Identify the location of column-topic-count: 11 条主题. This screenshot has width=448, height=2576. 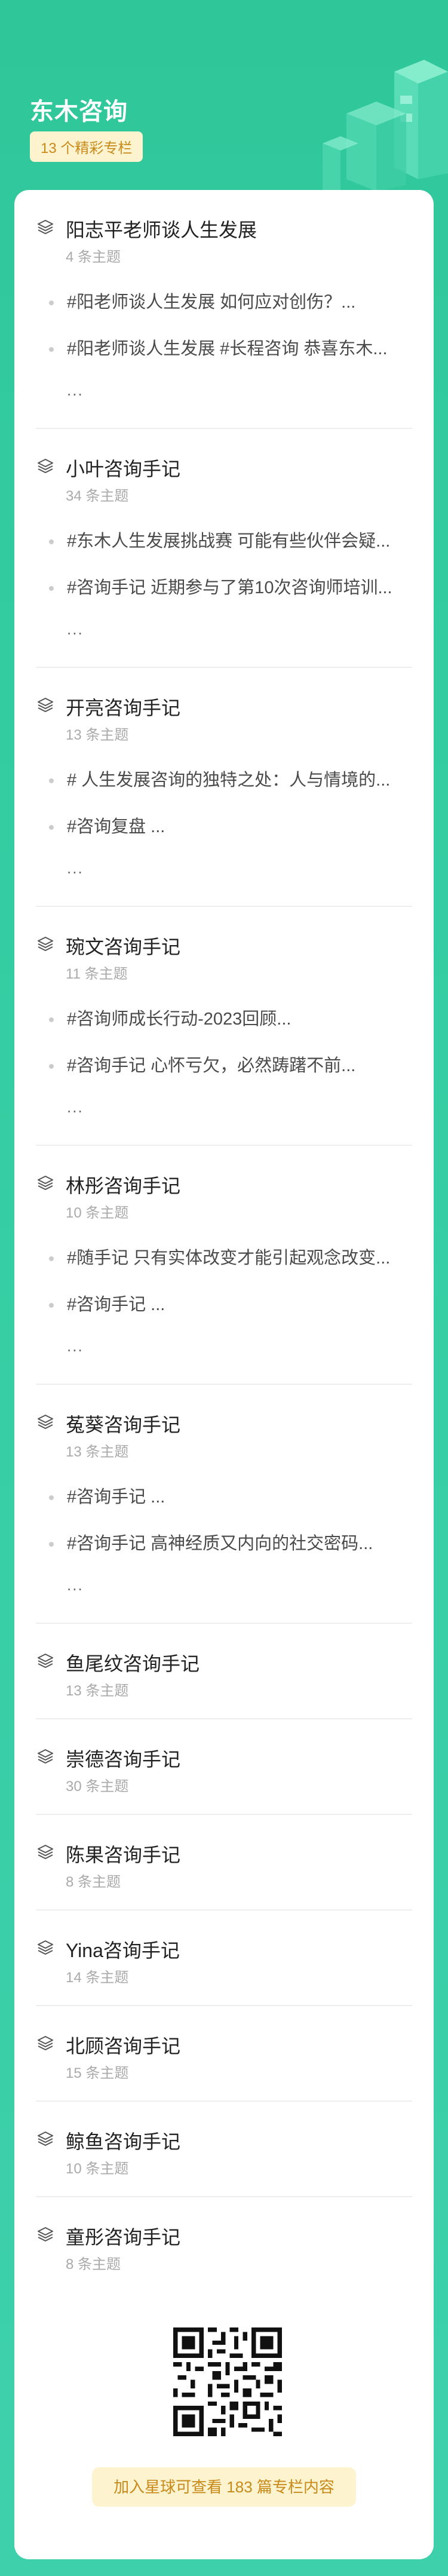
(97, 974).